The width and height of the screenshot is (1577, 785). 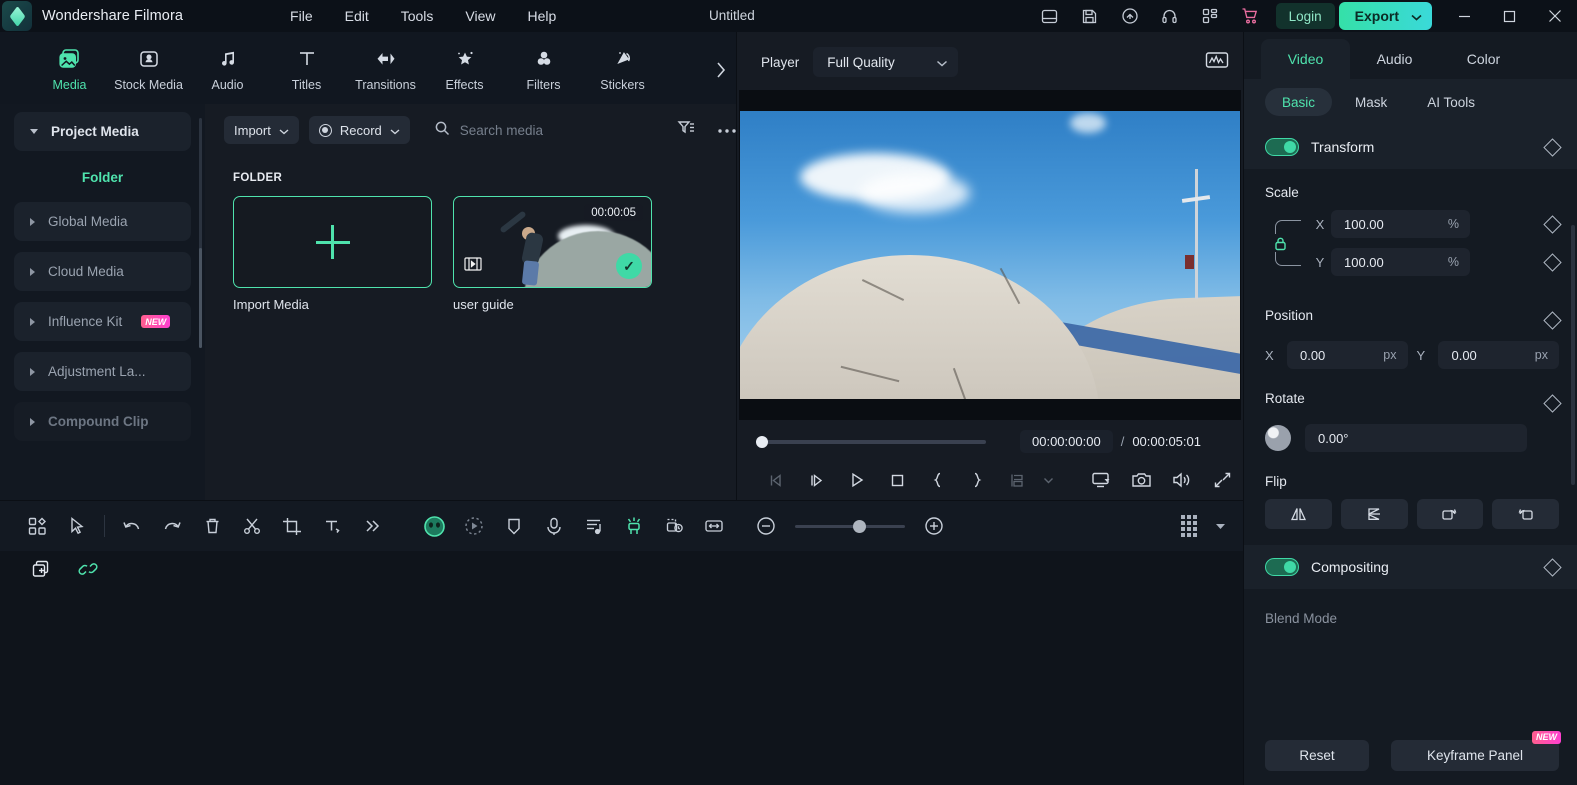 I want to click on tab-audio: Audio, so click(x=1394, y=59).